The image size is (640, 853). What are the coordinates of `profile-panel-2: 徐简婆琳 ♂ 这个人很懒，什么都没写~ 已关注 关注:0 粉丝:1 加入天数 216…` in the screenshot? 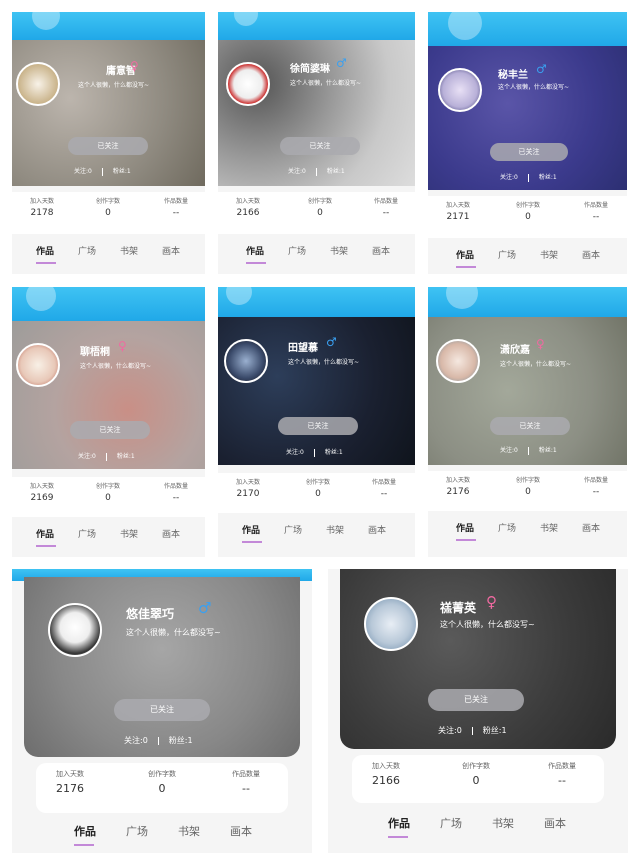 It's located at (316, 143).